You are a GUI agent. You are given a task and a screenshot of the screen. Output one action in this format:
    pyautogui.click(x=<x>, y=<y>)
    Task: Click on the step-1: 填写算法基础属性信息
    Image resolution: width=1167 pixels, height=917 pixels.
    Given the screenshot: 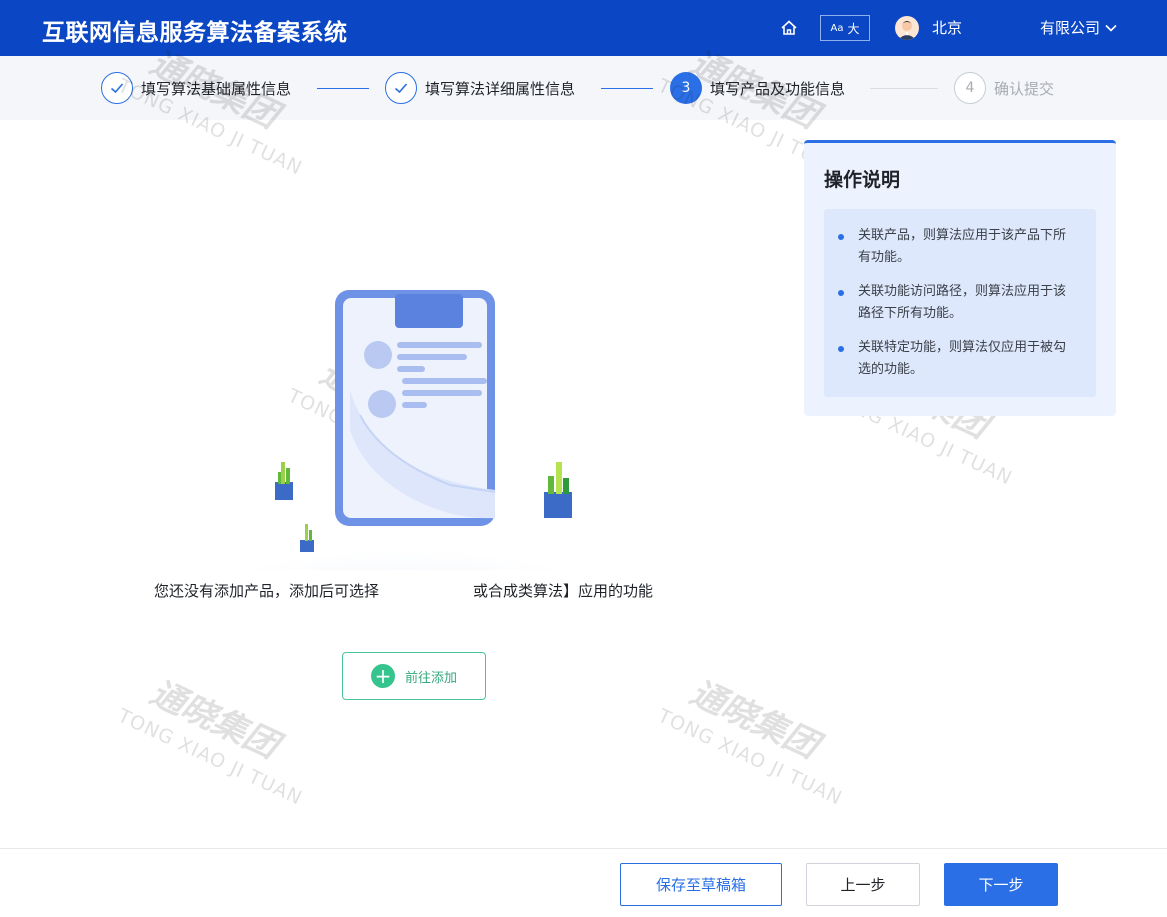 What is the action you would take?
    pyautogui.click(x=196, y=88)
    